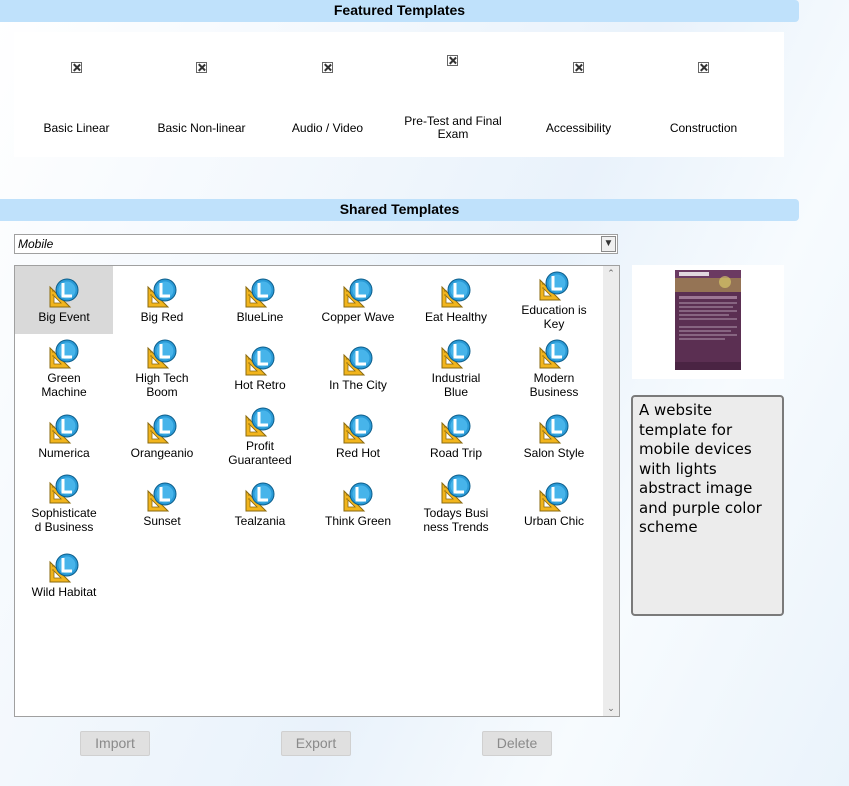 This screenshot has height=786, width=849. I want to click on template-item-label: Red Hot, so click(358, 453).